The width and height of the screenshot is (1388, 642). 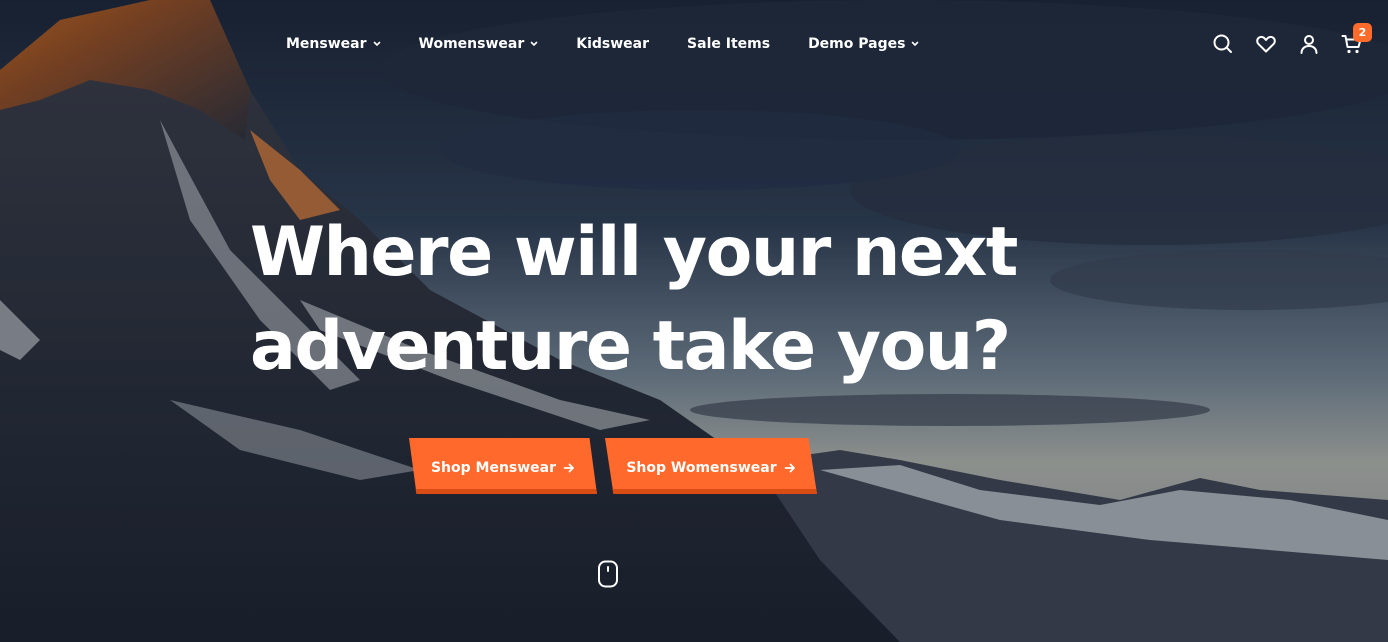 What do you see at coordinates (493, 468) in the screenshot?
I see `shop-menswear-label: Shop Menswear` at bounding box center [493, 468].